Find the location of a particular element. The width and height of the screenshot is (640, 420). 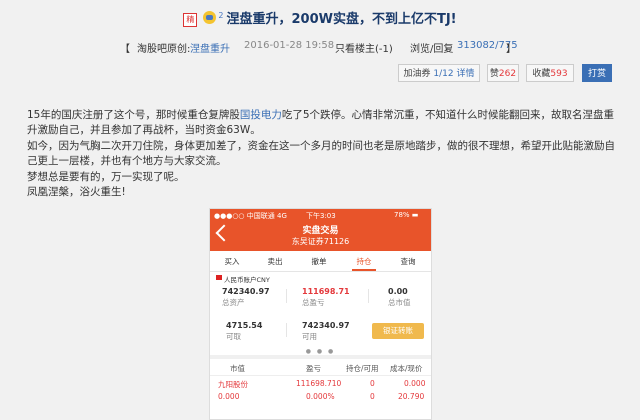

like-count: 262 is located at coordinates (507, 74).